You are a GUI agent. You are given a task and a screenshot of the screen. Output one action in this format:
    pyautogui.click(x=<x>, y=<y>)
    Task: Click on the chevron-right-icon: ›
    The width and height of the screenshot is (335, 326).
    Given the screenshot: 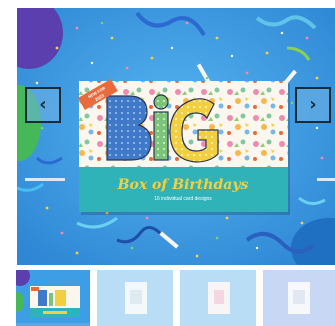 What is the action you would take?
    pyautogui.click(x=313, y=104)
    